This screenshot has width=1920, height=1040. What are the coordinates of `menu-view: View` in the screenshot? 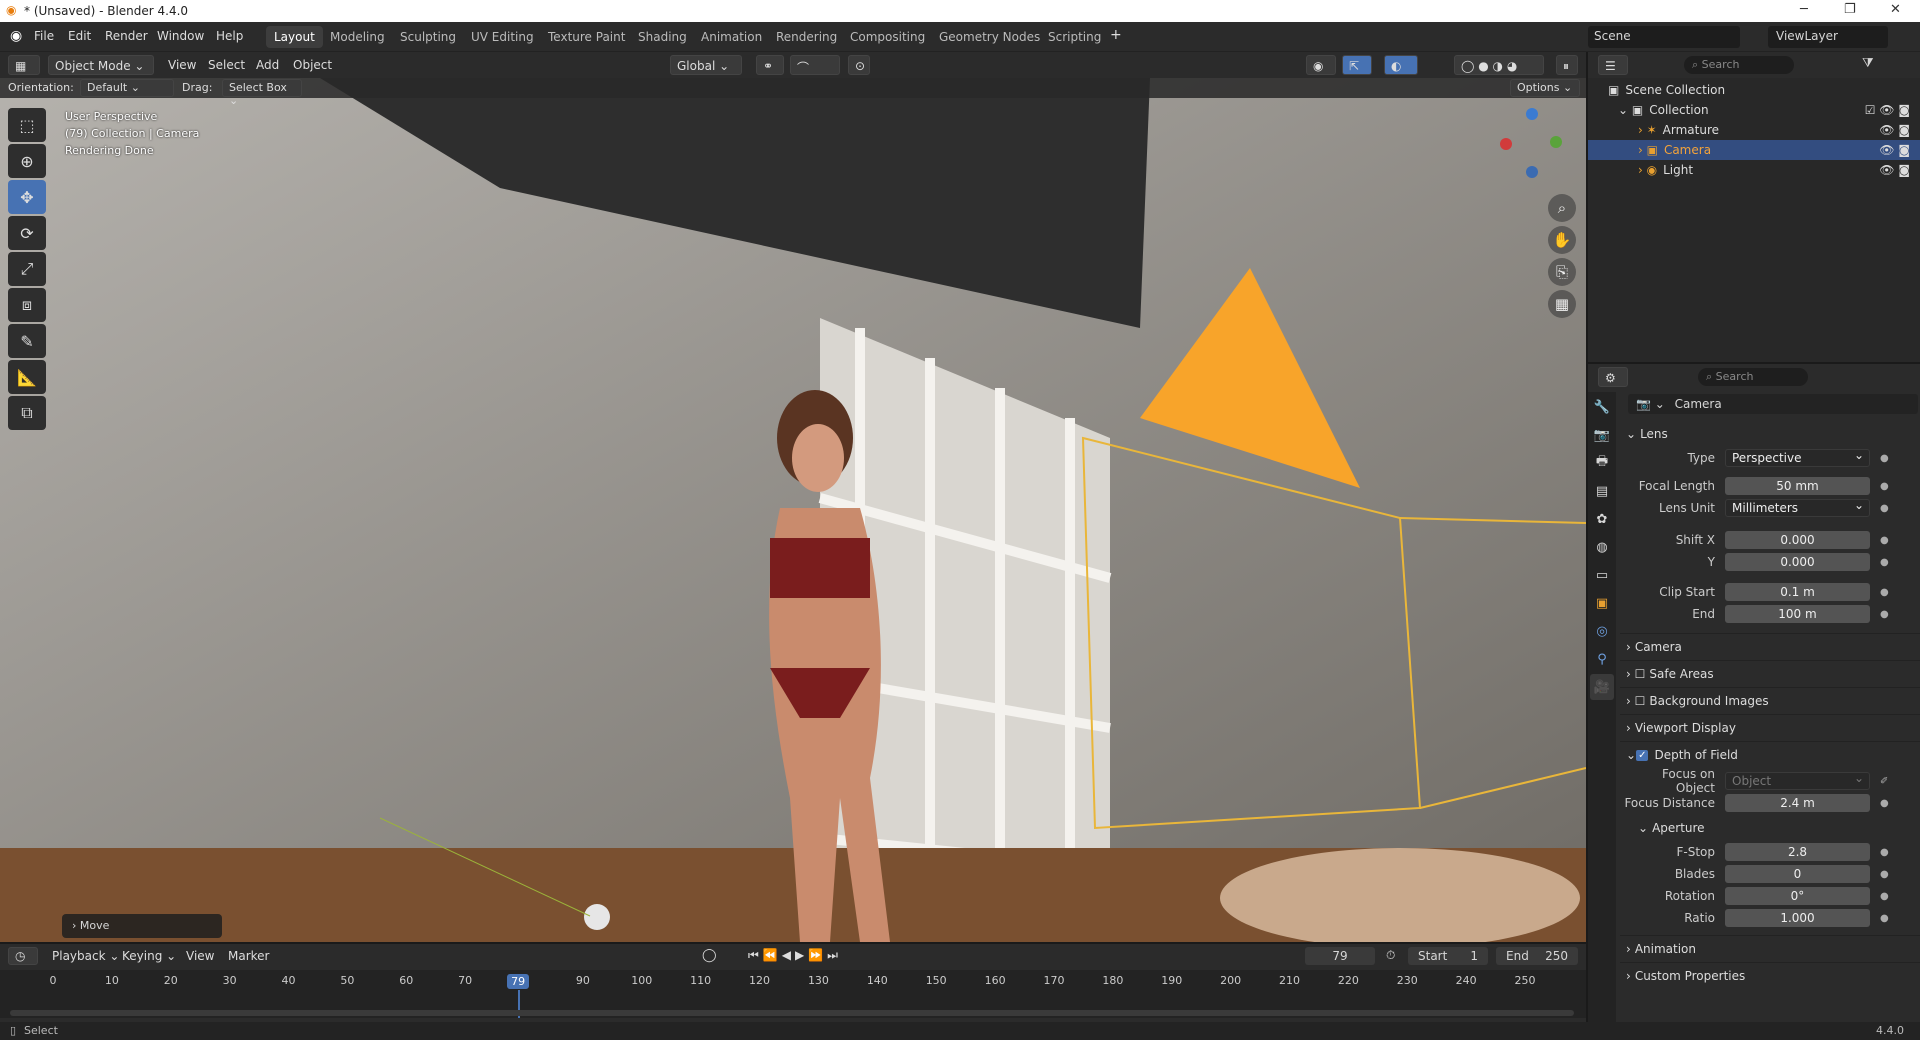 It's located at (182, 65).